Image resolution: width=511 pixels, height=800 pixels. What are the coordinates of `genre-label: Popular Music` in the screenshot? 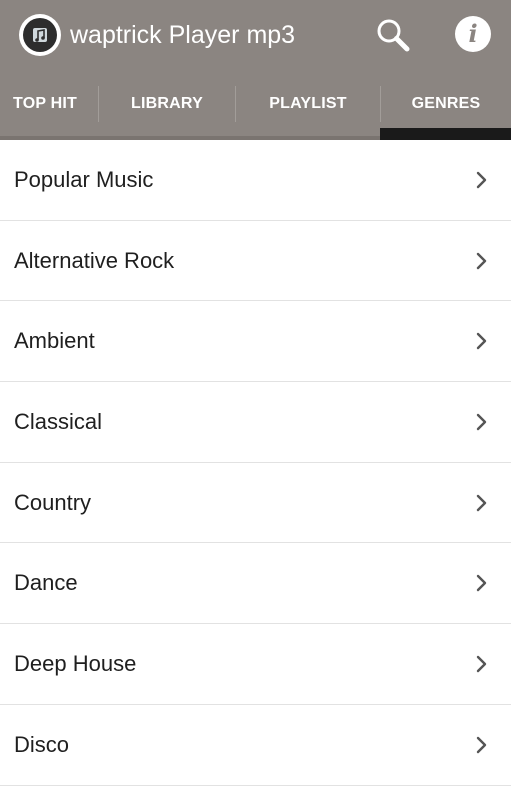 It's located at (84, 179).